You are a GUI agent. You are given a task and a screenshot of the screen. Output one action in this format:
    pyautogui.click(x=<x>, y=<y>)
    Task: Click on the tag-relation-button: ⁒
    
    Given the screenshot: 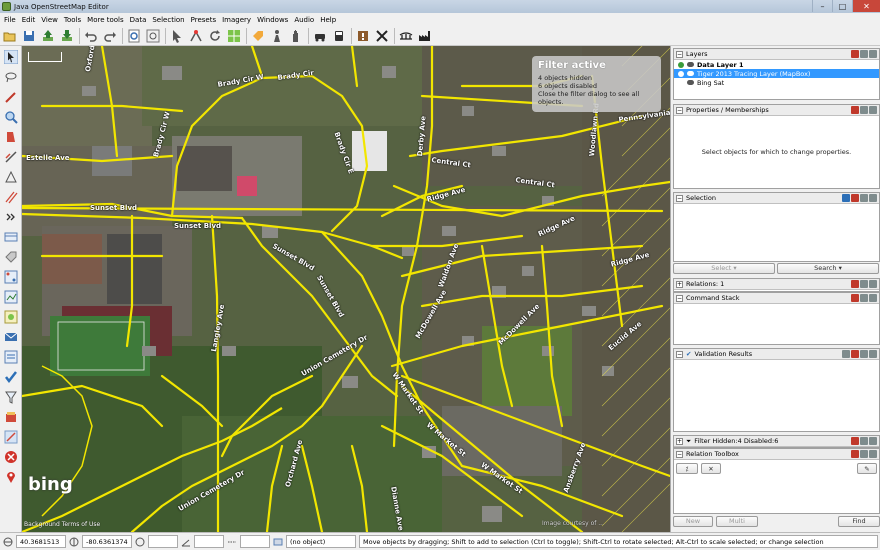 What is the action you would take?
    pyautogui.click(x=687, y=468)
    